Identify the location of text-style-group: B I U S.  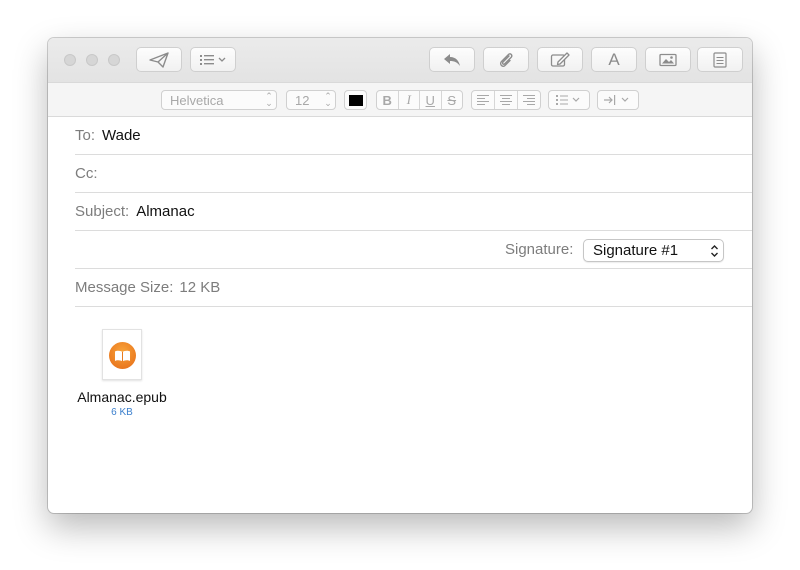
(419, 100).